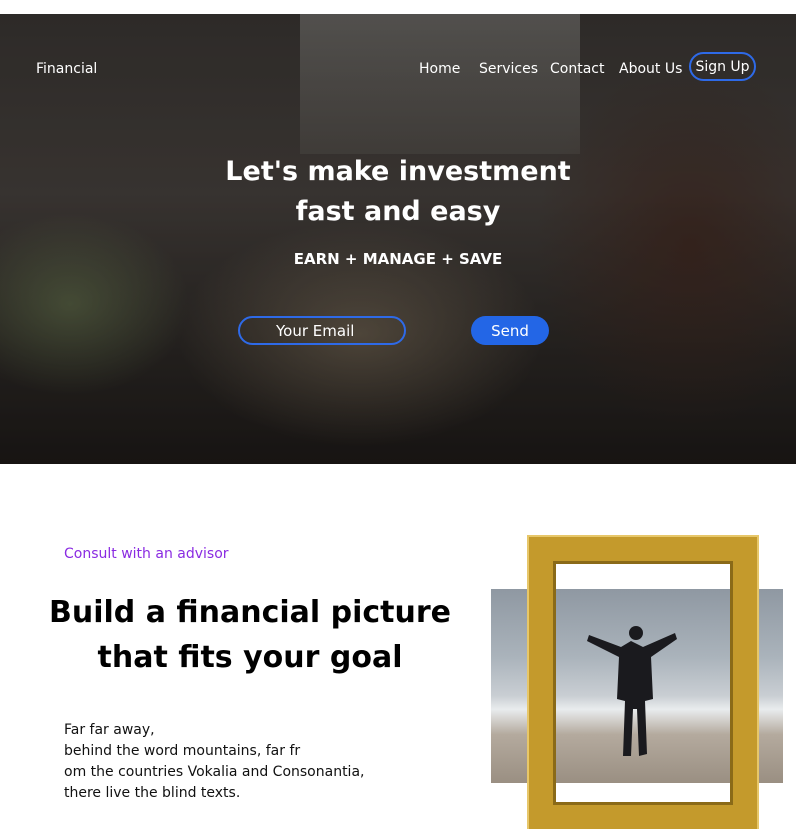 The height and width of the screenshot is (829, 796). Describe the element at coordinates (508, 69) in the screenshot. I see `nav-link-services: Services` at that location.